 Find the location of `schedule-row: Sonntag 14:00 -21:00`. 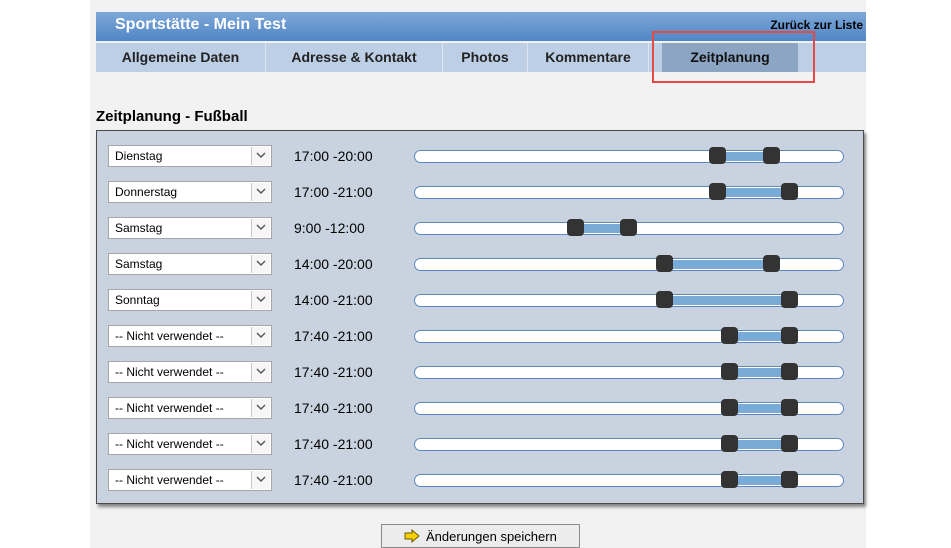

schedule-row: Sonntag 14:00 -21:00 is located at coordinates (480, 301).